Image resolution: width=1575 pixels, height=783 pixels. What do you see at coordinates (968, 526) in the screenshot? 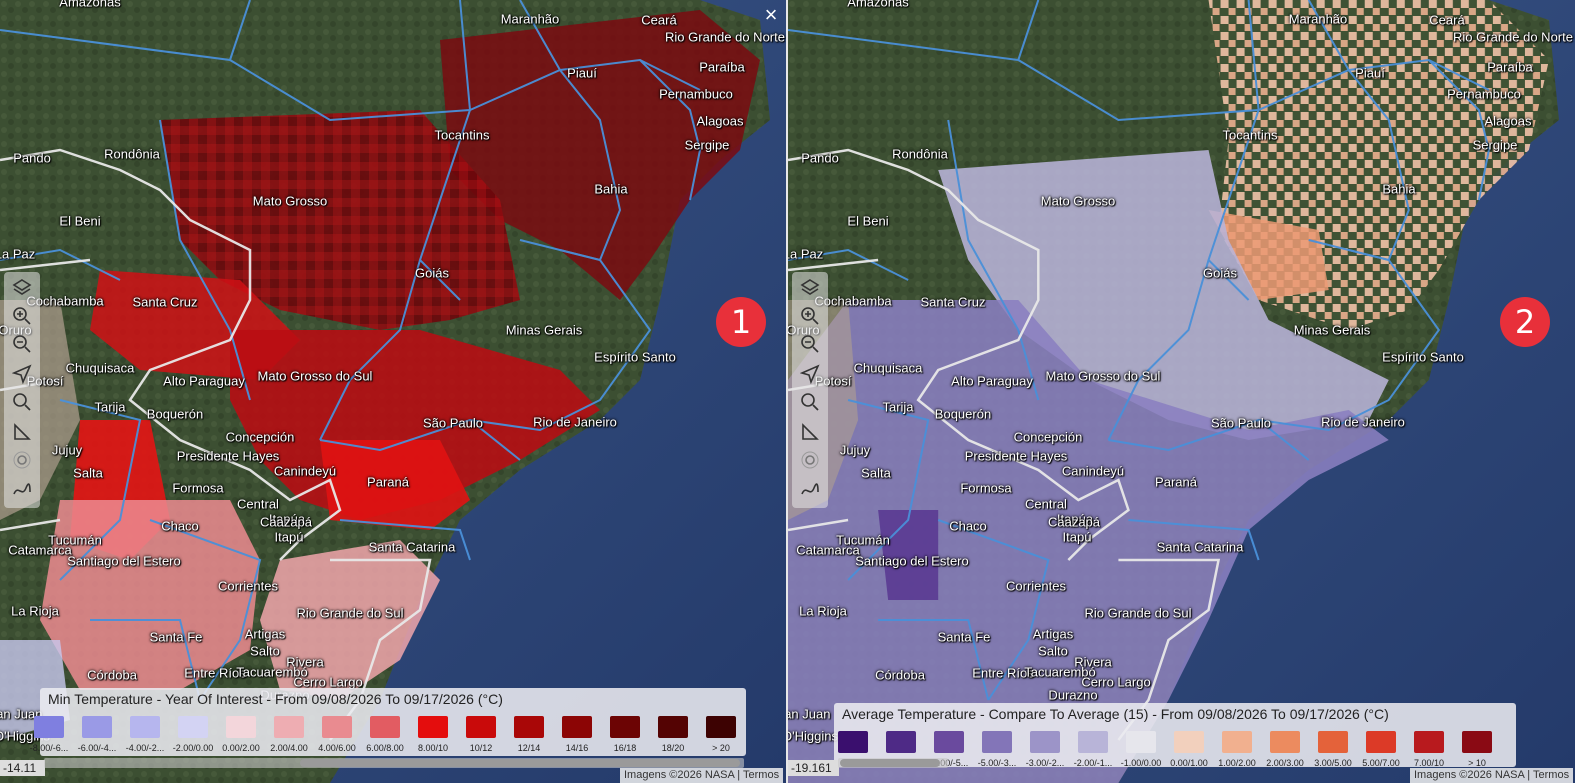
I see `place-label: Chaco` at bounding box center [968, 526].